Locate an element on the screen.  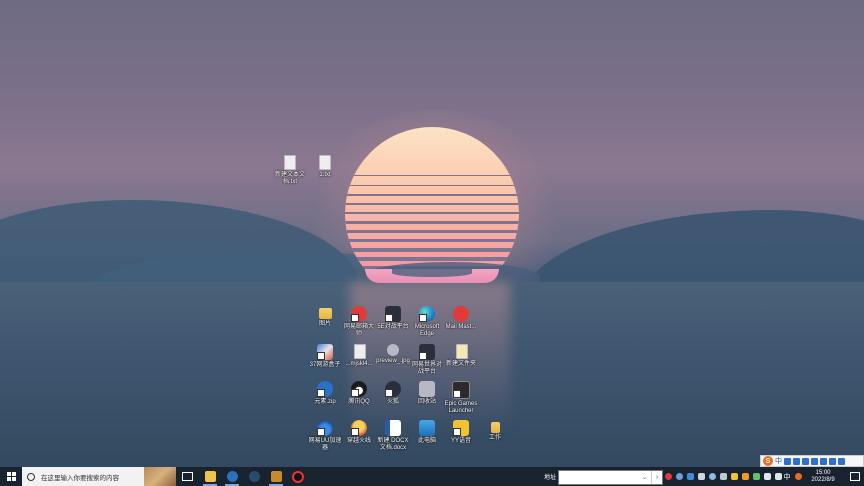
desktop-icon-uu-accelerator: 网易UU加速器 is located at coordinates (325, 436).